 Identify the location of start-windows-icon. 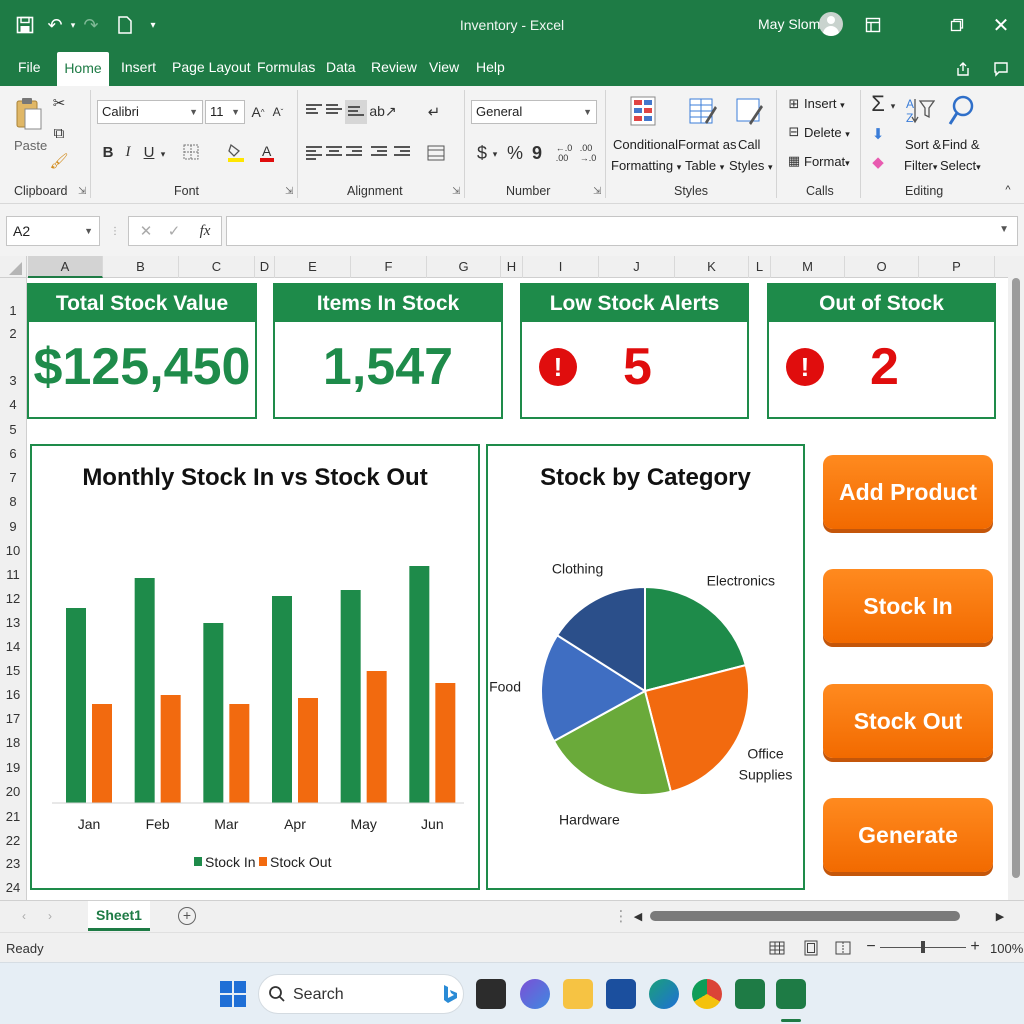
(233, 994).